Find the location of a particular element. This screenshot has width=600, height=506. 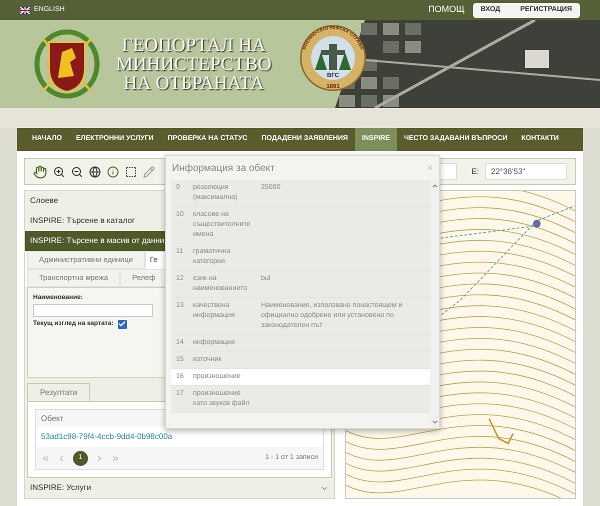

portal-title: МИНИСТЕРСТВО is located at coordinates (194, 64).